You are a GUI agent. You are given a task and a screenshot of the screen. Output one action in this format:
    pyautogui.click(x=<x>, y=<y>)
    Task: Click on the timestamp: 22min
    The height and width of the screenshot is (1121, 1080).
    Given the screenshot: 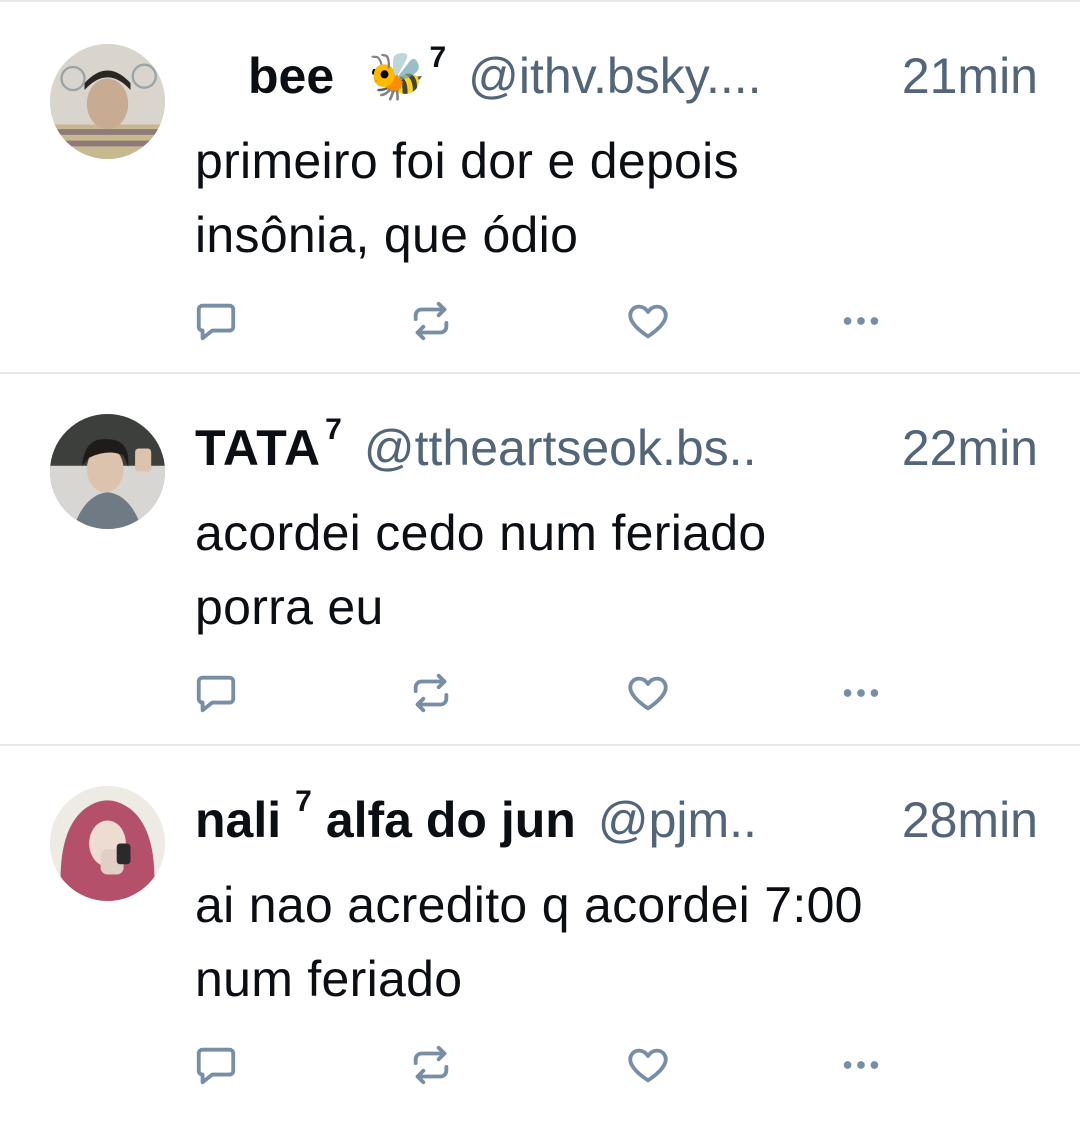 What is the action you would take?
    pyautogui.click(x=963, y=448)
    